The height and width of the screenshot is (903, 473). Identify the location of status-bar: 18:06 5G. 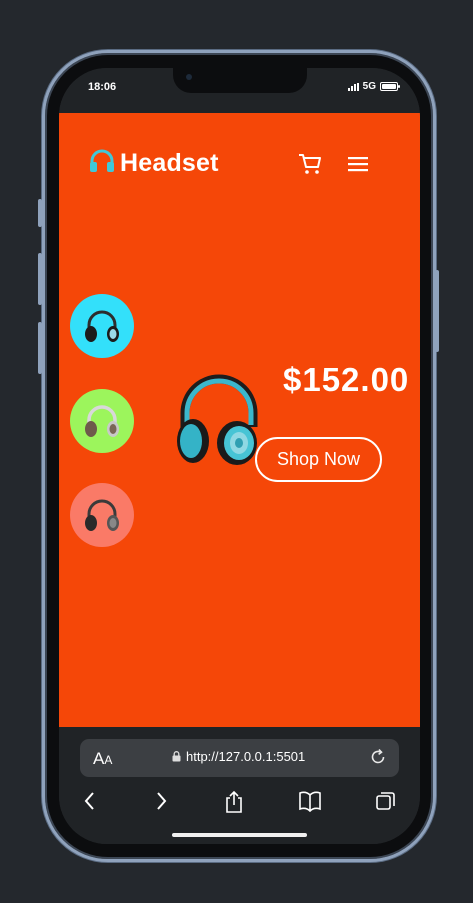
(239, 90).